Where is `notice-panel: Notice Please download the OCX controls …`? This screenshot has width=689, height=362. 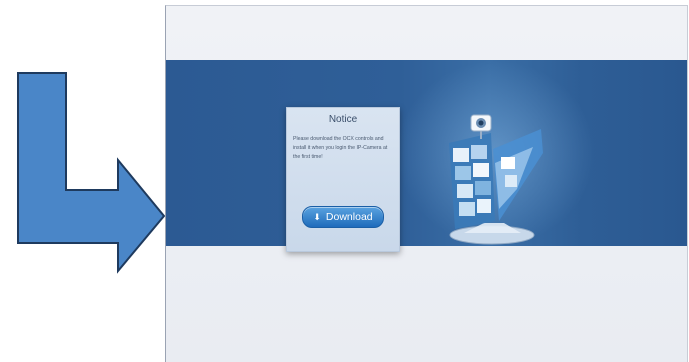
notice-panel: Notice Please download the OCX controls … is located at coordinates (343, 179).